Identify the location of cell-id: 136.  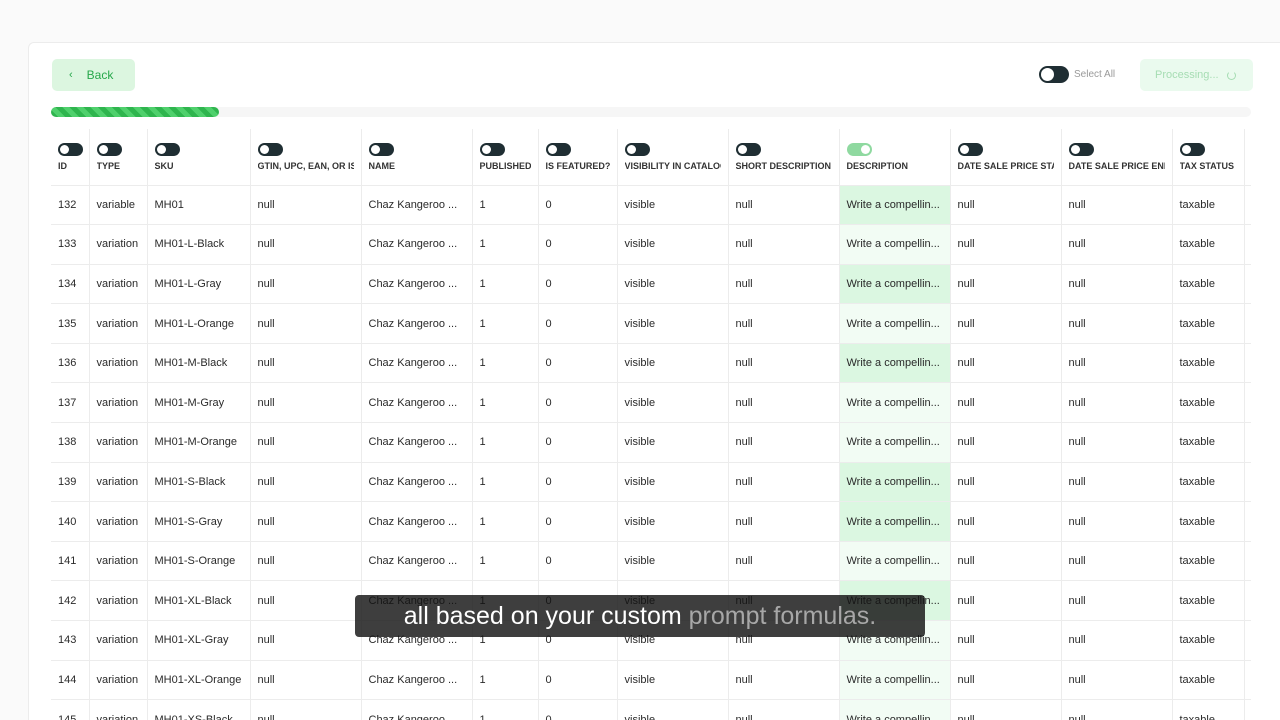
(70, 363).